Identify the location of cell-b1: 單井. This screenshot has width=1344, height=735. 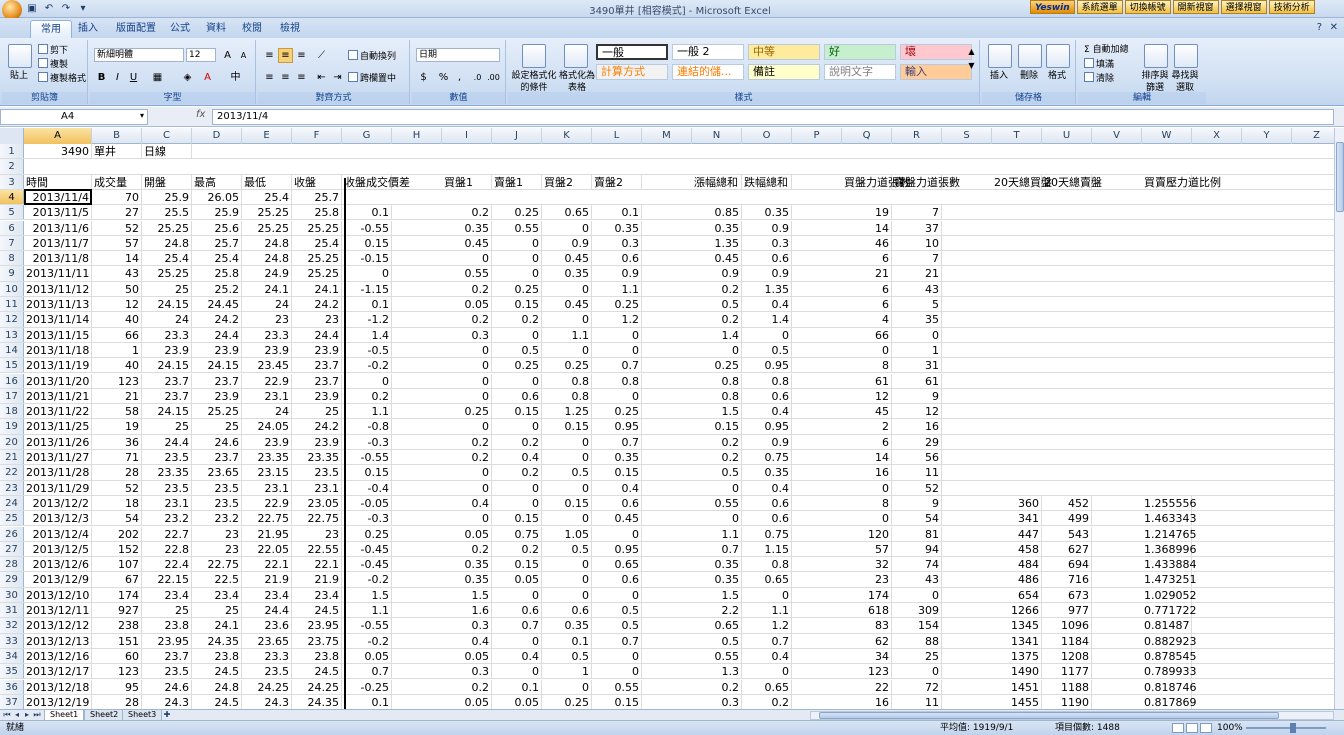
(117, 151).